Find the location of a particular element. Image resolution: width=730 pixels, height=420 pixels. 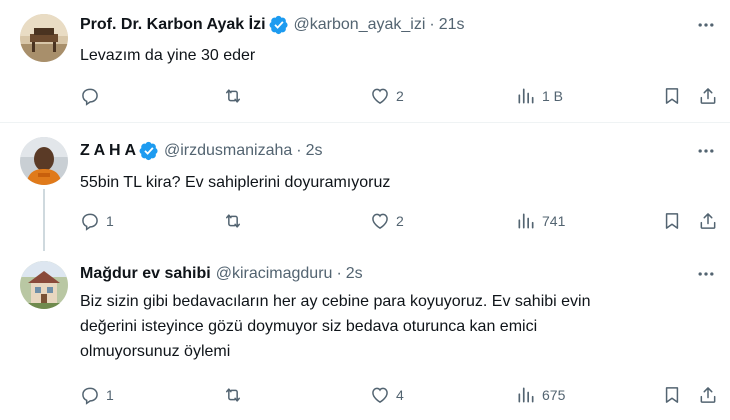

views-button: 675 is located at coordinates (540, 395).